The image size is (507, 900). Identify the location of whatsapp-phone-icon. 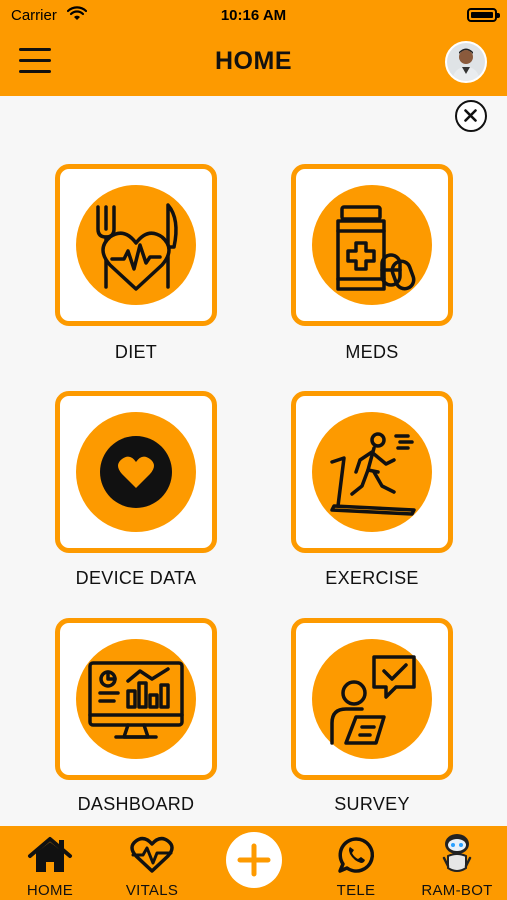
(356, 855).